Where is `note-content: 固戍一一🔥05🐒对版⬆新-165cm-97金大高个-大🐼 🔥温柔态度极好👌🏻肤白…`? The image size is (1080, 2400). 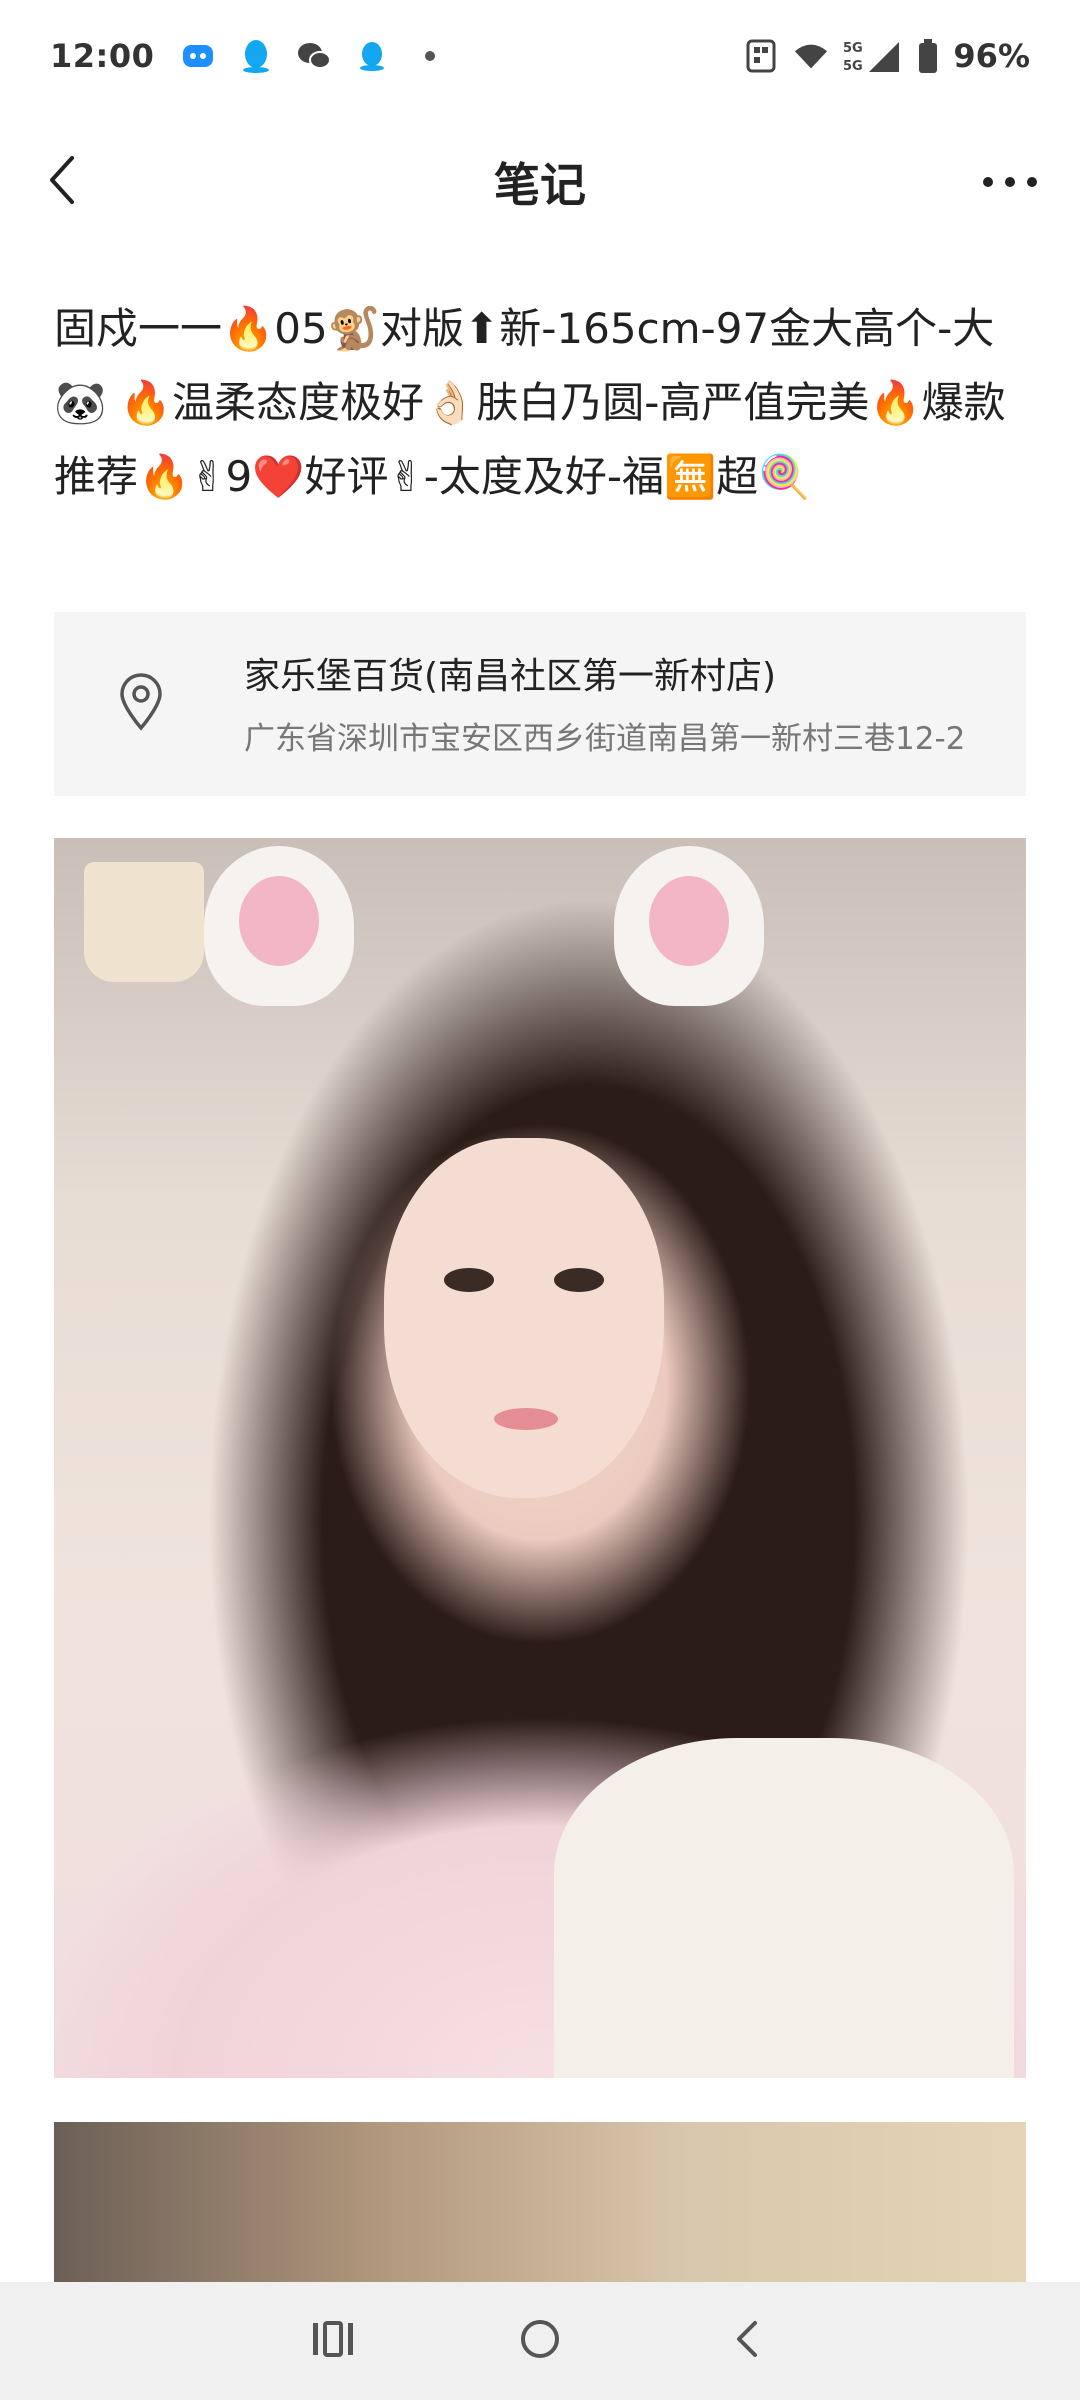
note-content: 固戍一一🔥05🐒对版⬆新-165cm-97金大高个-大🐼 🔥温柔态度极好👌🏻肤白… is located at coordinates (530, 402).